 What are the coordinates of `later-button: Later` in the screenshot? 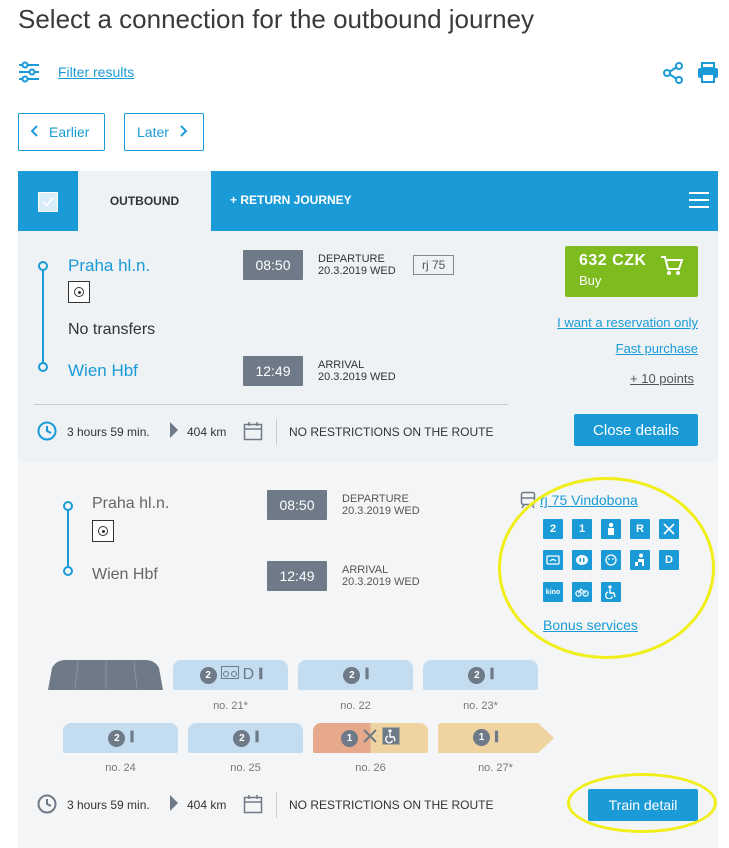 It's located at (164, 132).